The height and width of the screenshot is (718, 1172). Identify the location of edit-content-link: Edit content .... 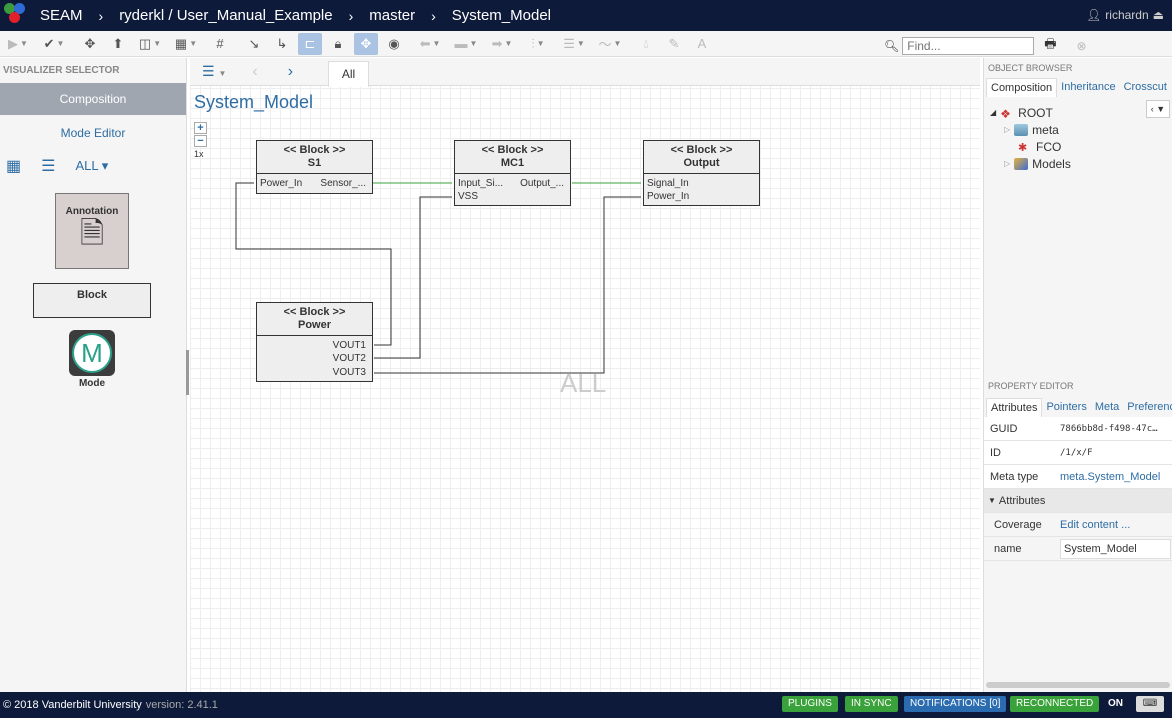
(1116, 525).